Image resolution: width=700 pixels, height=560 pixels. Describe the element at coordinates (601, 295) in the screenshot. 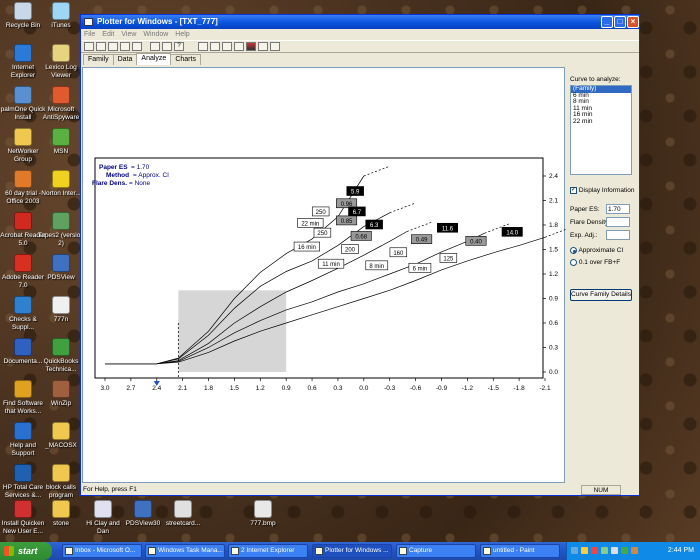

I see `curve-family-details-button: Curve Family Details` at that location.